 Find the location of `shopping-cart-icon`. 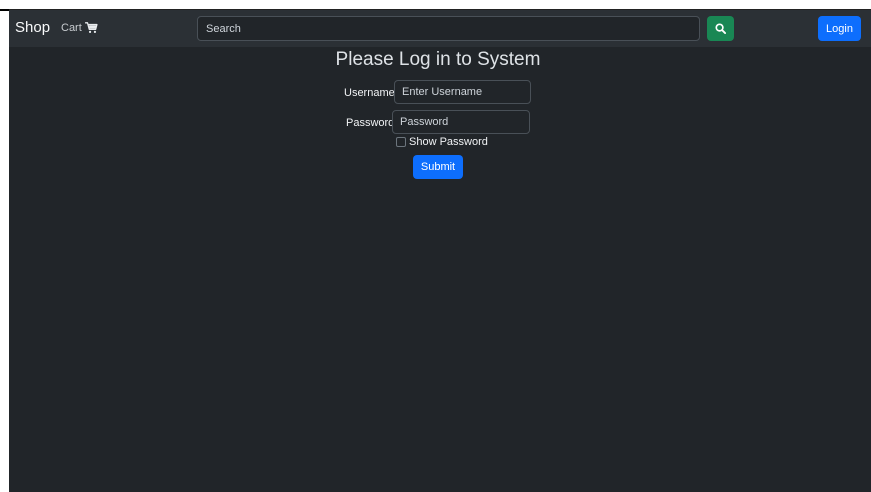

shopping-cart-icon is located at coordinates (91, 27).